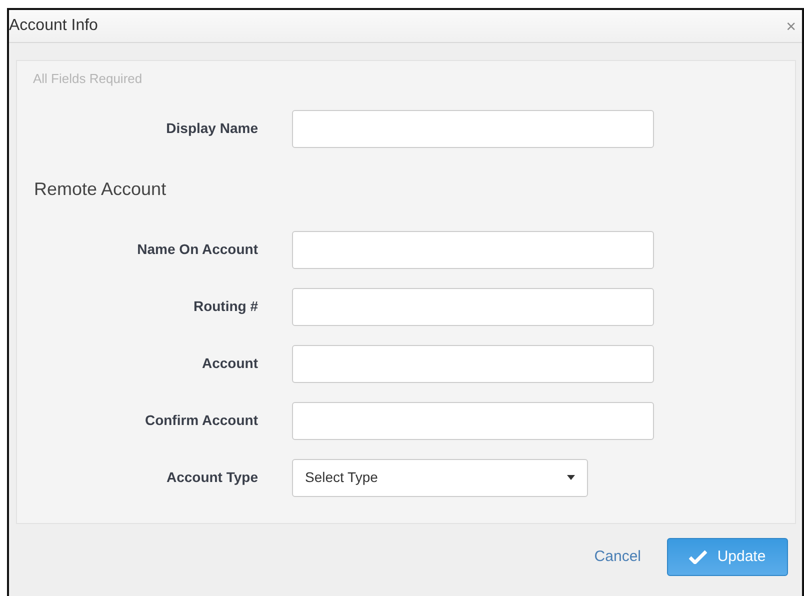  What do you see at coordinates (101, 189) in the screenshot?
I see `section-heading: Remote Account` at bounding box center [101, 189].